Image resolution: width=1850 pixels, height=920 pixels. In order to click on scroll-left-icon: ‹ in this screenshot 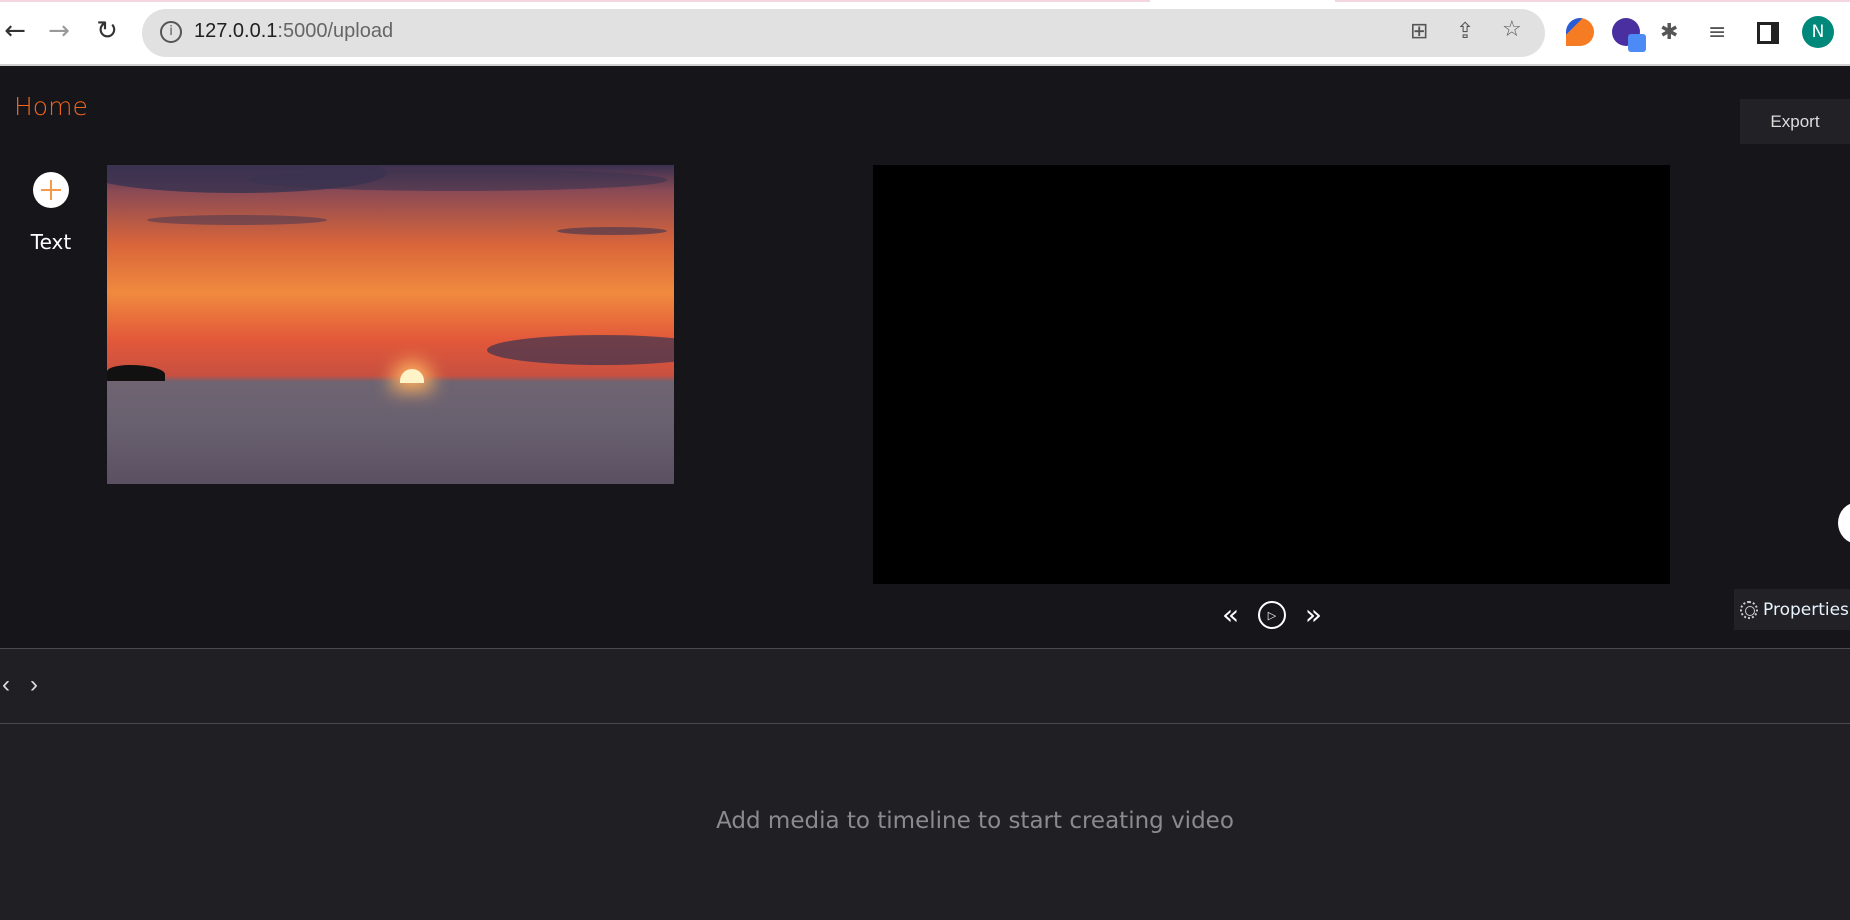, I will do `click(6, 685)`.